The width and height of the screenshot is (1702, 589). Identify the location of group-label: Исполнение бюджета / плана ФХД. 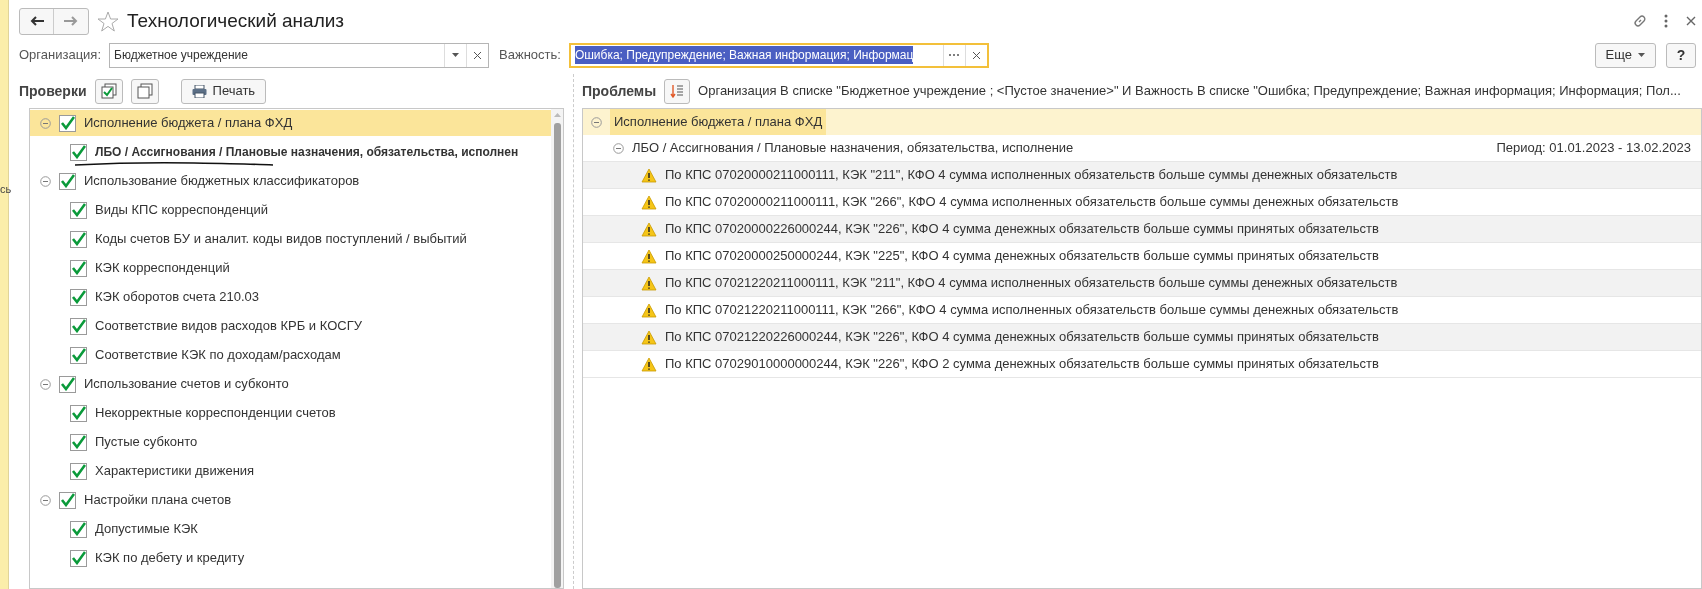
(718, 122).